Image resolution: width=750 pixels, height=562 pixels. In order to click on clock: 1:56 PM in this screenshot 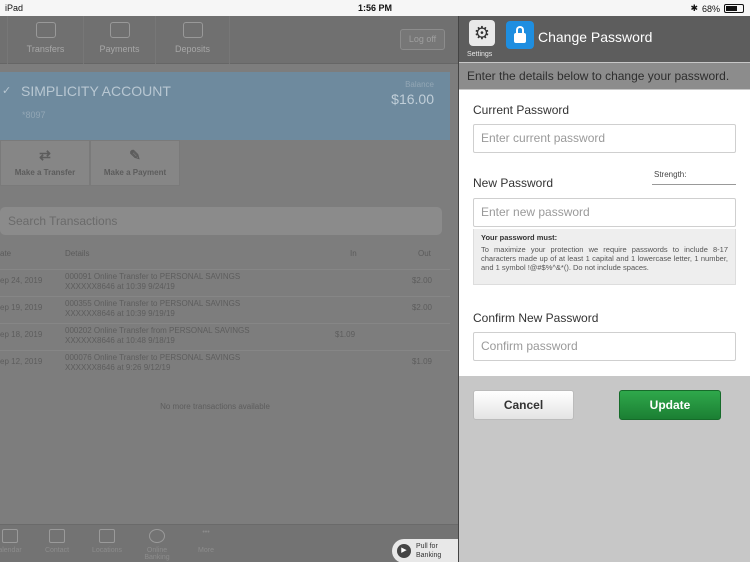, I will do `click(374, 8)`.